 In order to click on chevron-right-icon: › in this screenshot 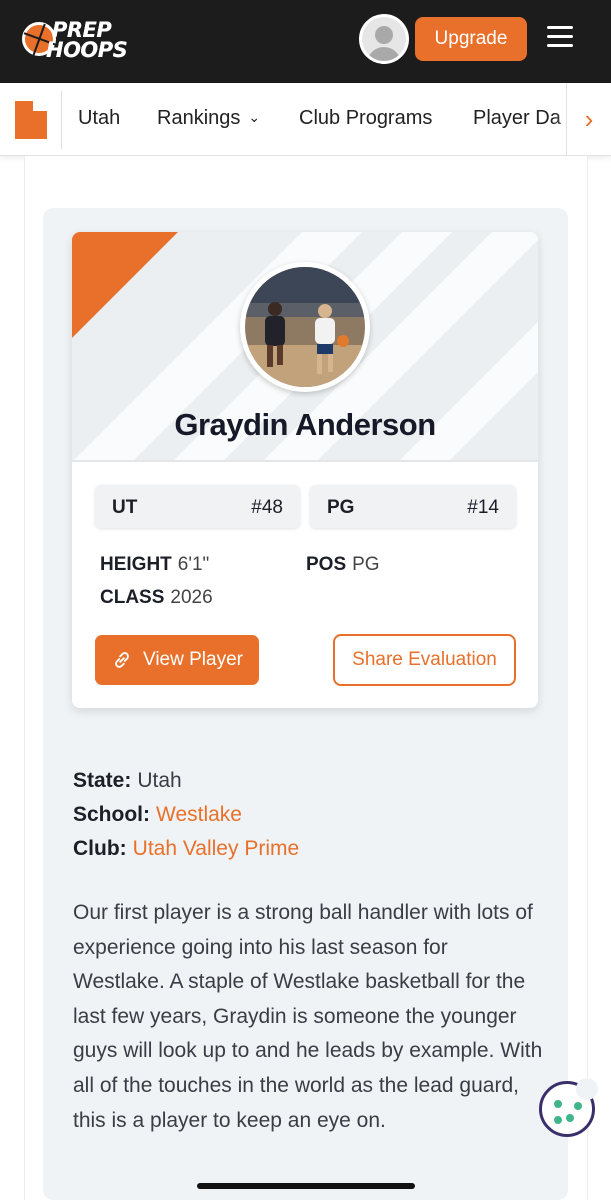, I will do `click(588, 119)`.